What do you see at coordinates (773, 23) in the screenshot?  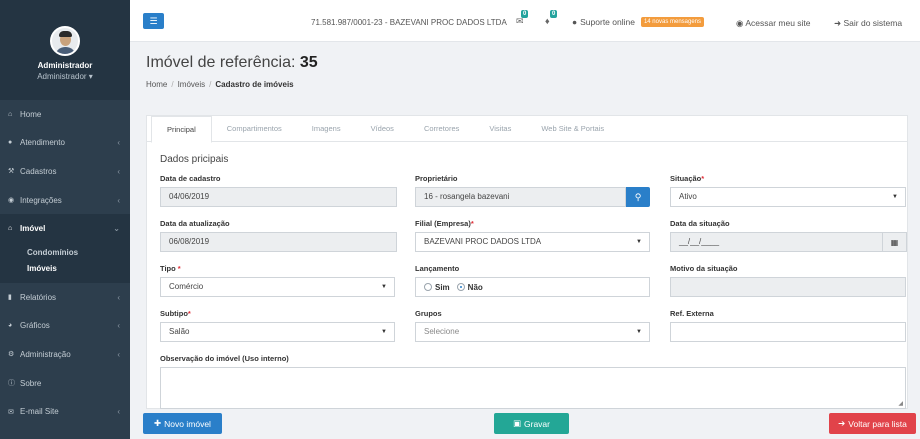 I see `access-site-link: ◉ Acessar meu site` at bounding box center [773, 23].